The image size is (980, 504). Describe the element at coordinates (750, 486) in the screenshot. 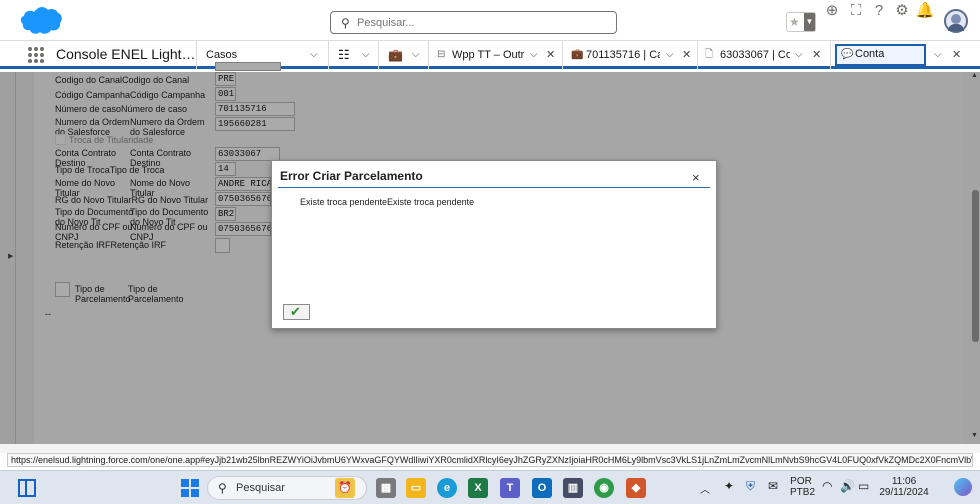

I see `shield-icon: ⛨` at that location.